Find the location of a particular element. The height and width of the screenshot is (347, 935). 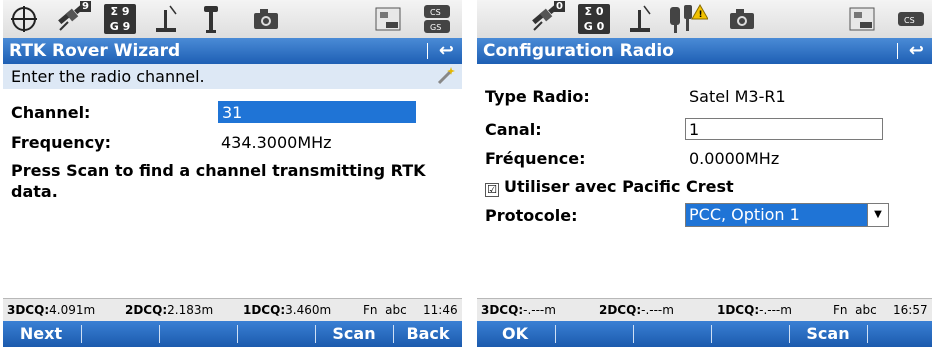

checkbox-icon: ☑ is located at coordinates (492, 190).